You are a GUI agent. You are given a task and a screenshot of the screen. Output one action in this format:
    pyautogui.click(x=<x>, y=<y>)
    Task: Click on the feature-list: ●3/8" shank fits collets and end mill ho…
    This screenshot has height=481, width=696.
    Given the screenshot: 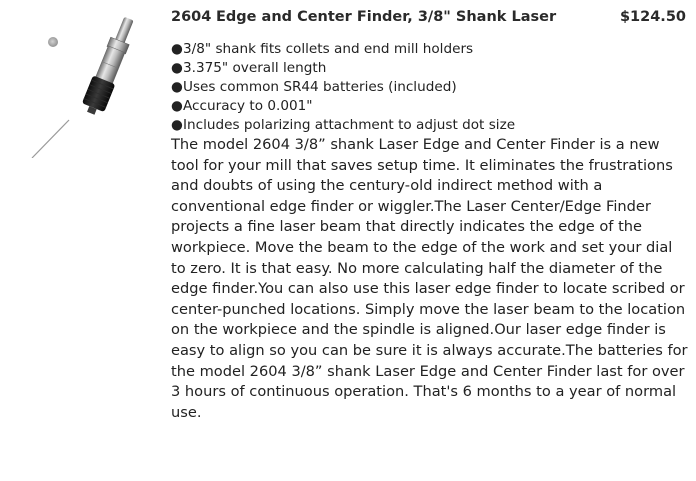 What is the action you would take?
    pyautogui.click(x=431, y=87)
    